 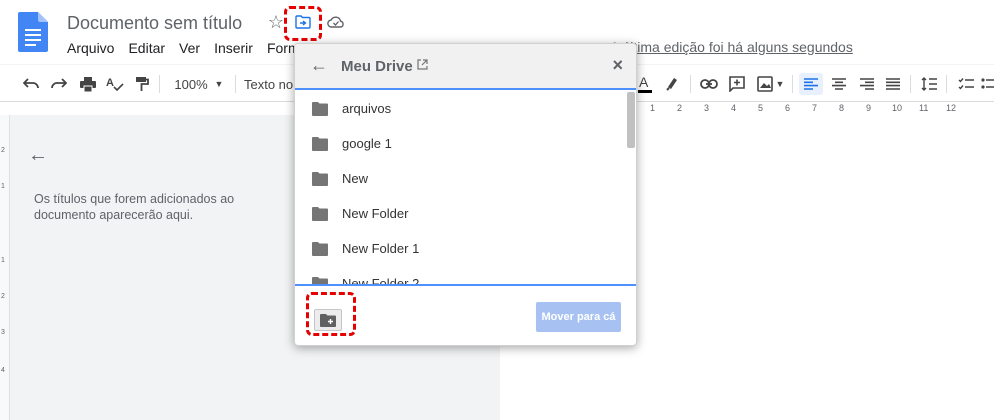 What do you see at coordinates (765, 84) in the screenshot?
I see `image-icon` at bounding box center [765, 84].